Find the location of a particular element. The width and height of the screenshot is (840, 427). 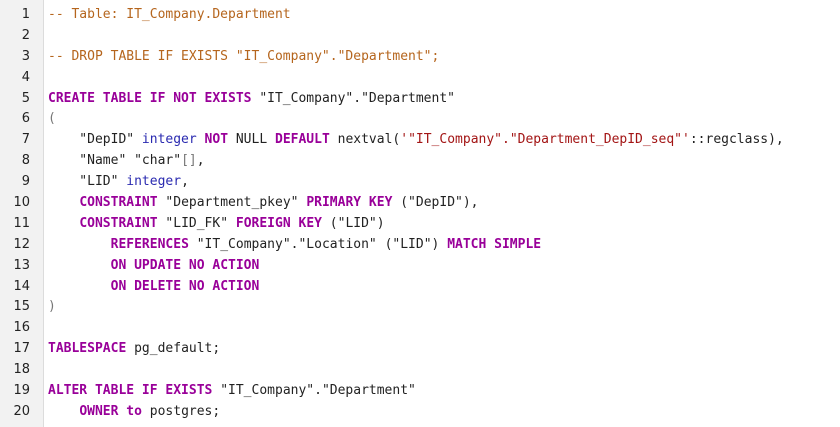

code-line: 1 -- Table: IT_Company.Department is located at coordinates (420, 15).